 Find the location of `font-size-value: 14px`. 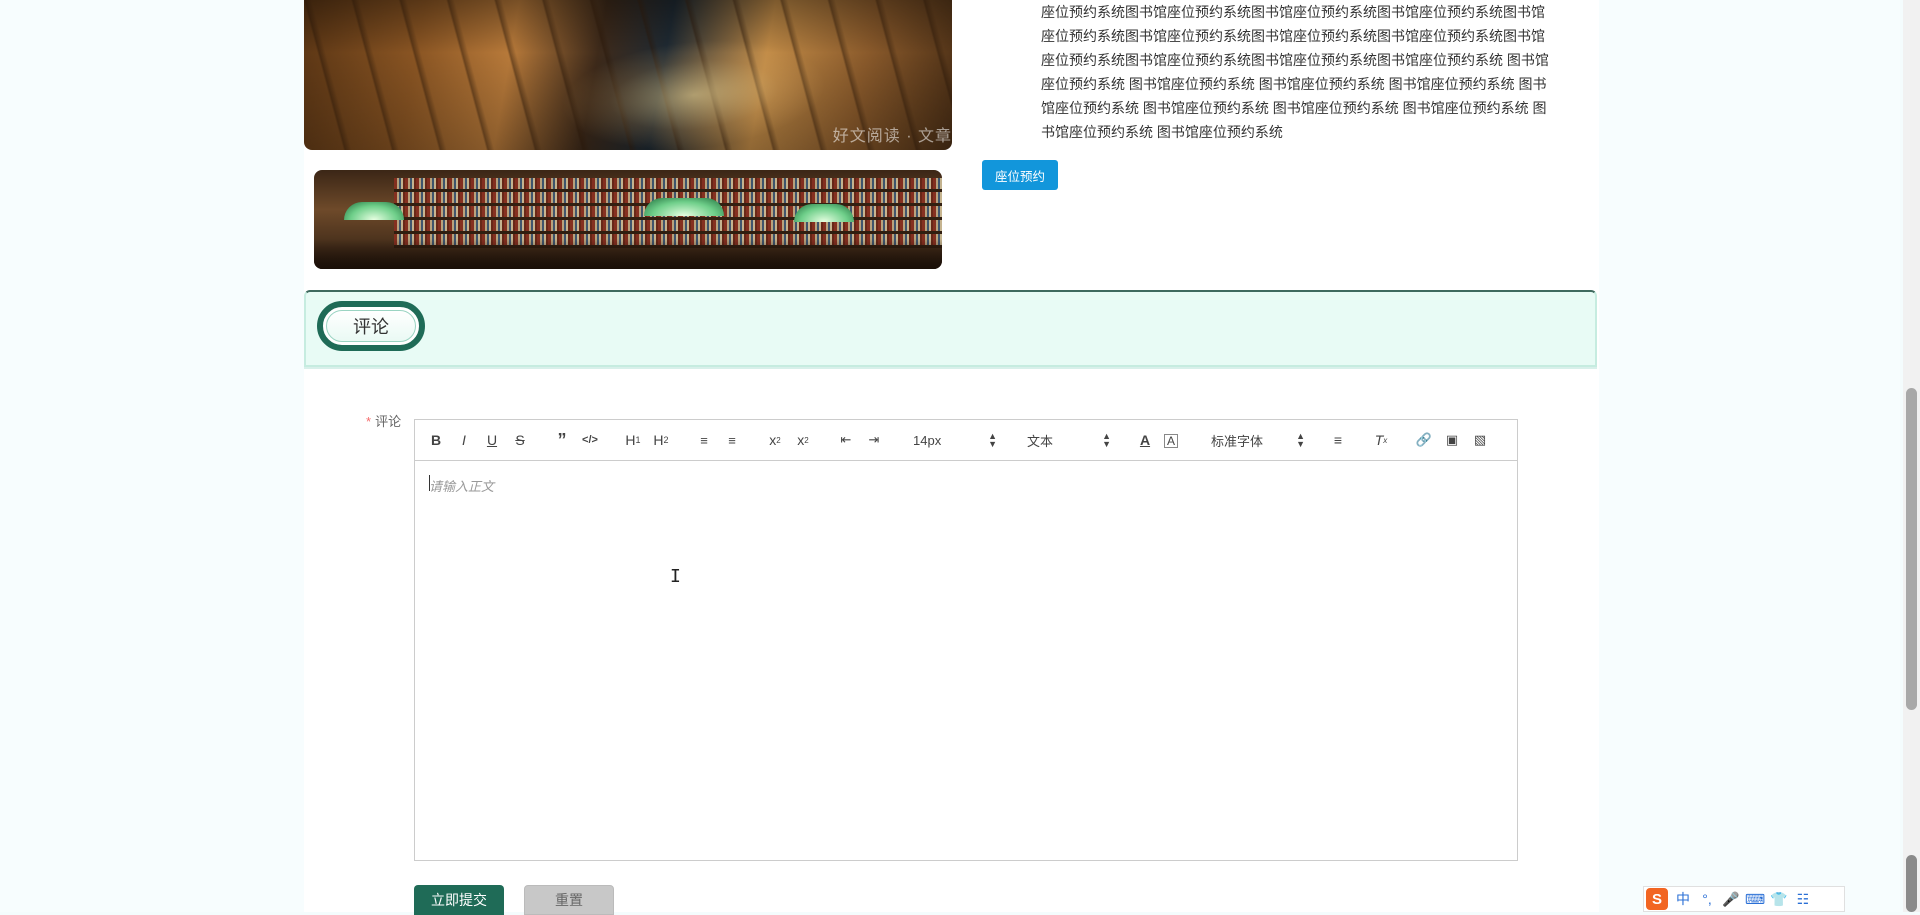

font-size-value: 14px is located at coordinates (927, 440).